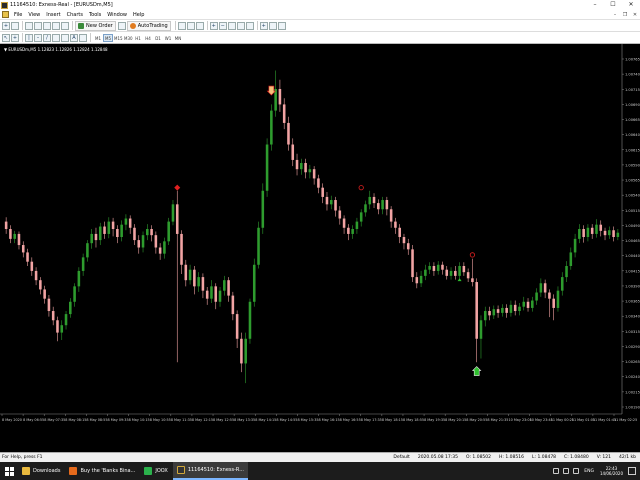 The width and height of the screenshot is (640, 480). What do you see at coordinates (75, 15) in the screenshot?
I see `menu-charts: Charts` at bounding box center [75, 15].